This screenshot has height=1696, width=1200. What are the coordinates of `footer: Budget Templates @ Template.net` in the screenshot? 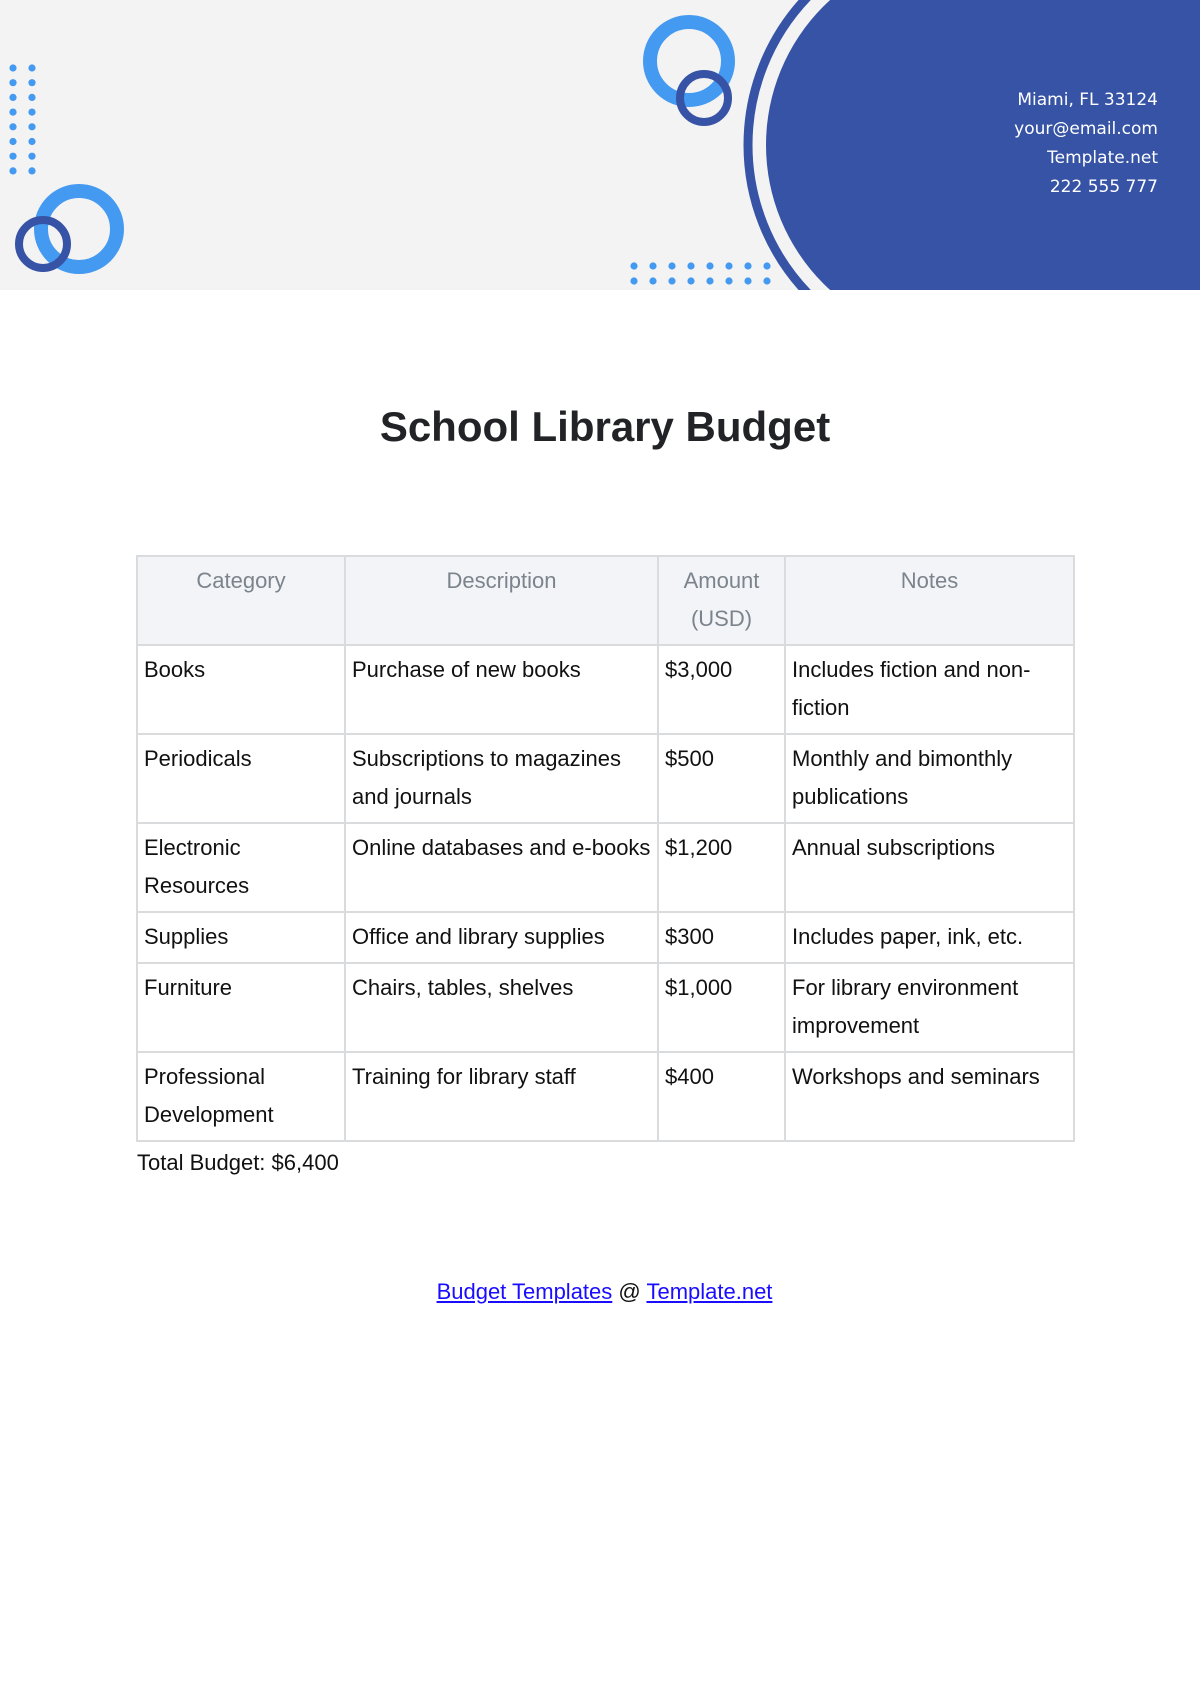 It's located at (600, 1292).